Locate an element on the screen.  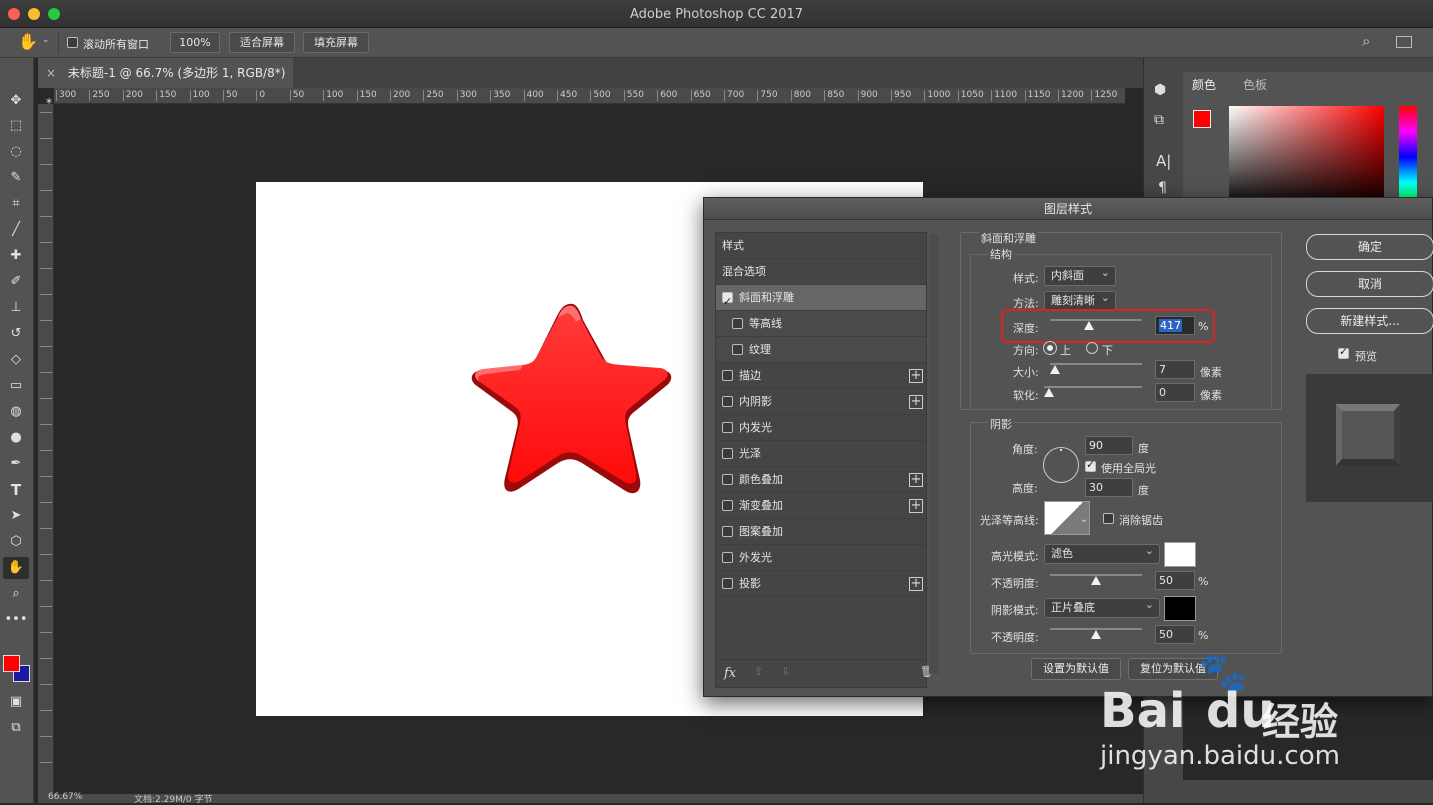
altitude-input: 30 is located at coordinates (1109, 487).